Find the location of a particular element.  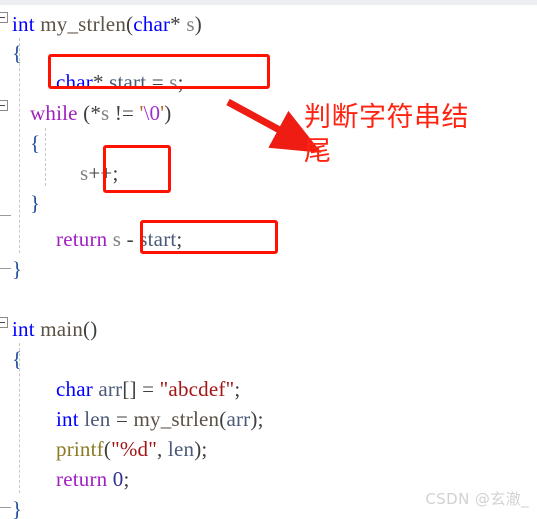

code-token: while is located at coordinates (54, 113).